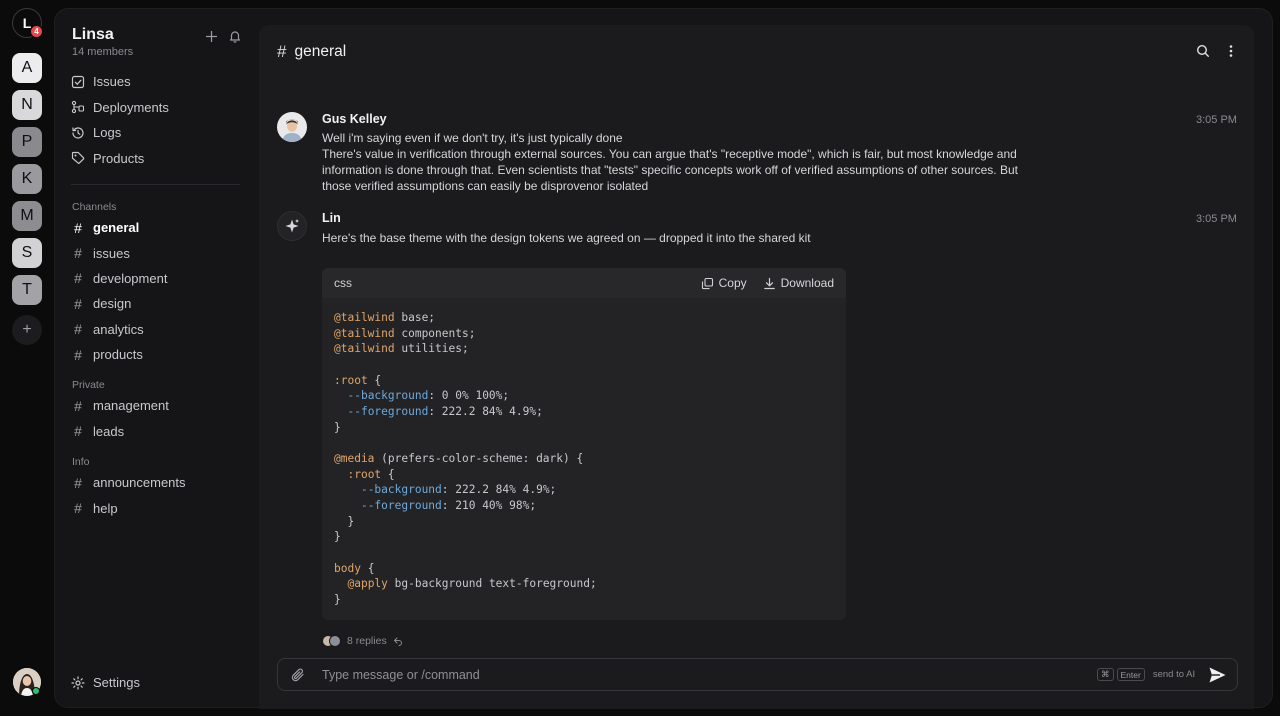 The height and width of the screenshot is (716, 1280). I want to click on new-item-button, so click(211, 36).